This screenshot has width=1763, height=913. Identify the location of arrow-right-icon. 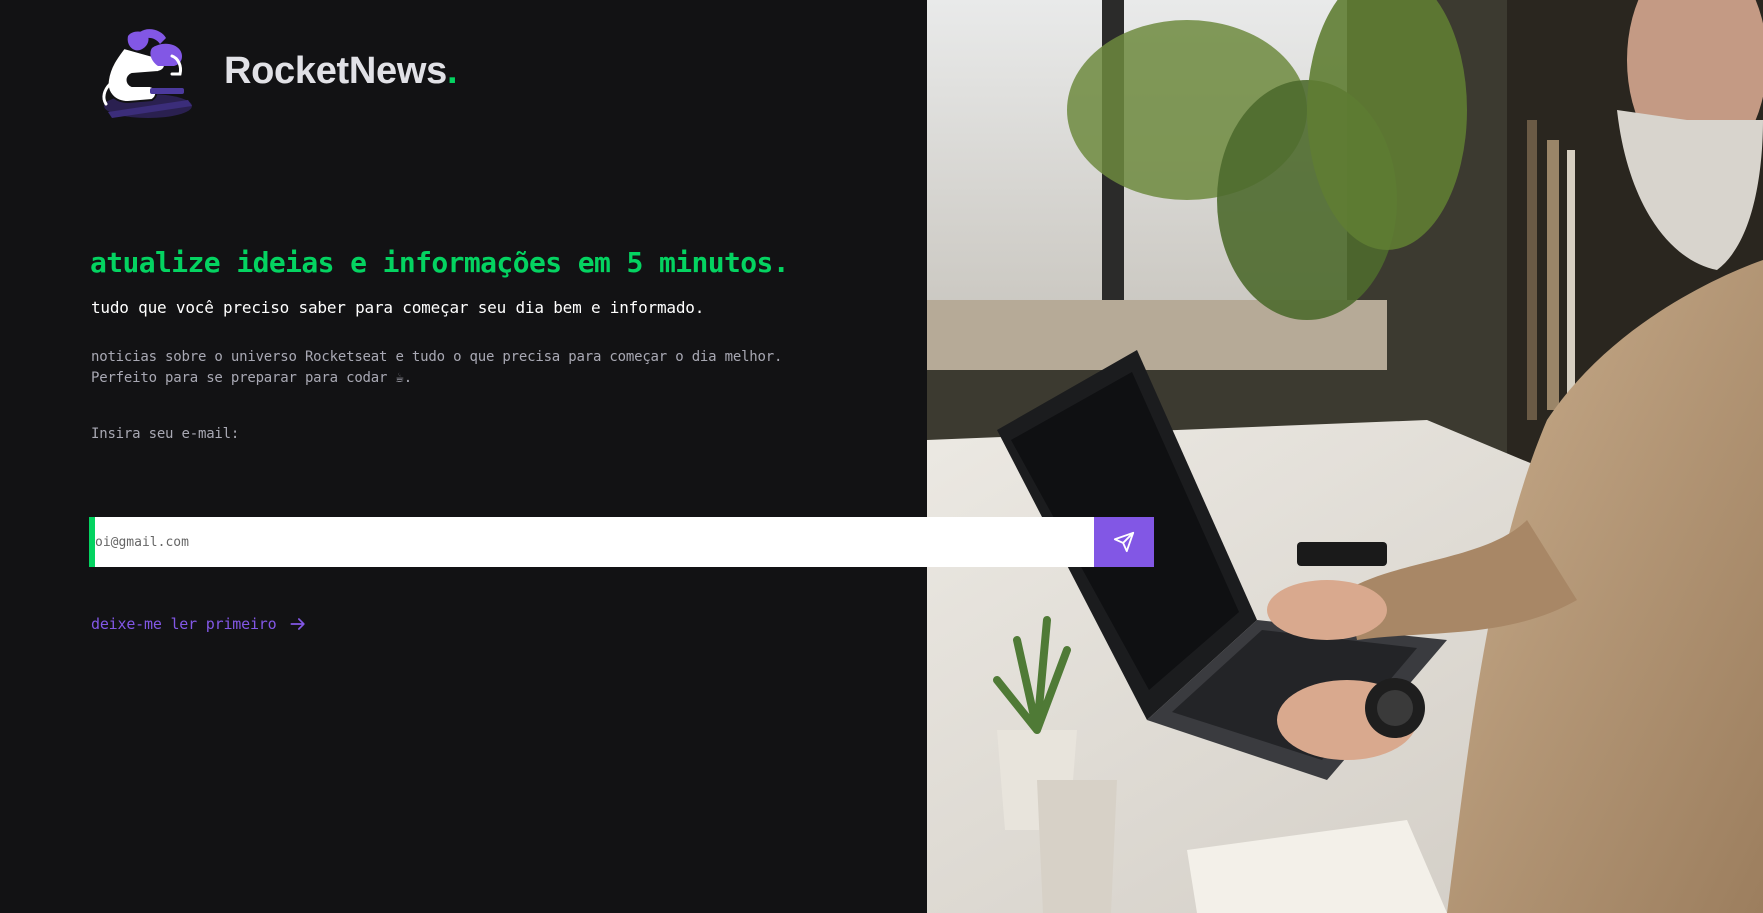
(298, 624).